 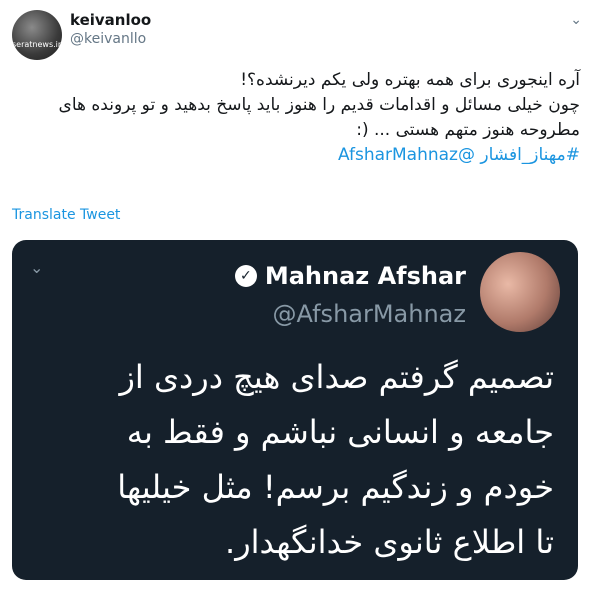 I want to click on hashtag-mention-line: #مهناز_افشار @AfsharMahnaz, so click(x=296, y=155).